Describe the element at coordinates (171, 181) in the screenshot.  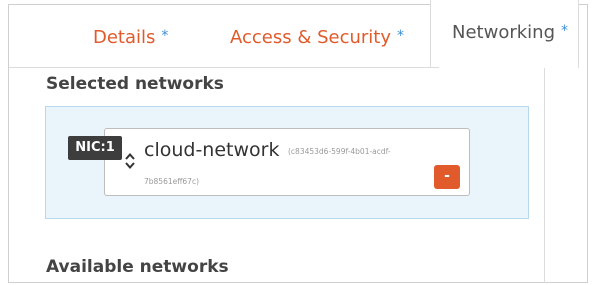
I see `network-id-continued: 7b8561eff67c)` at that location.